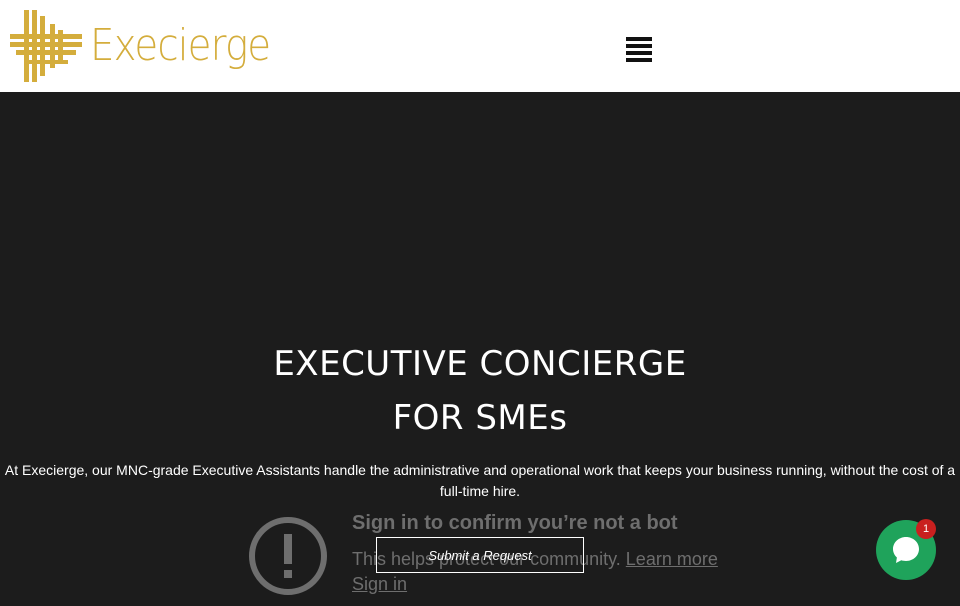  I want to click on alert-circle-icon, so click(288, 556).